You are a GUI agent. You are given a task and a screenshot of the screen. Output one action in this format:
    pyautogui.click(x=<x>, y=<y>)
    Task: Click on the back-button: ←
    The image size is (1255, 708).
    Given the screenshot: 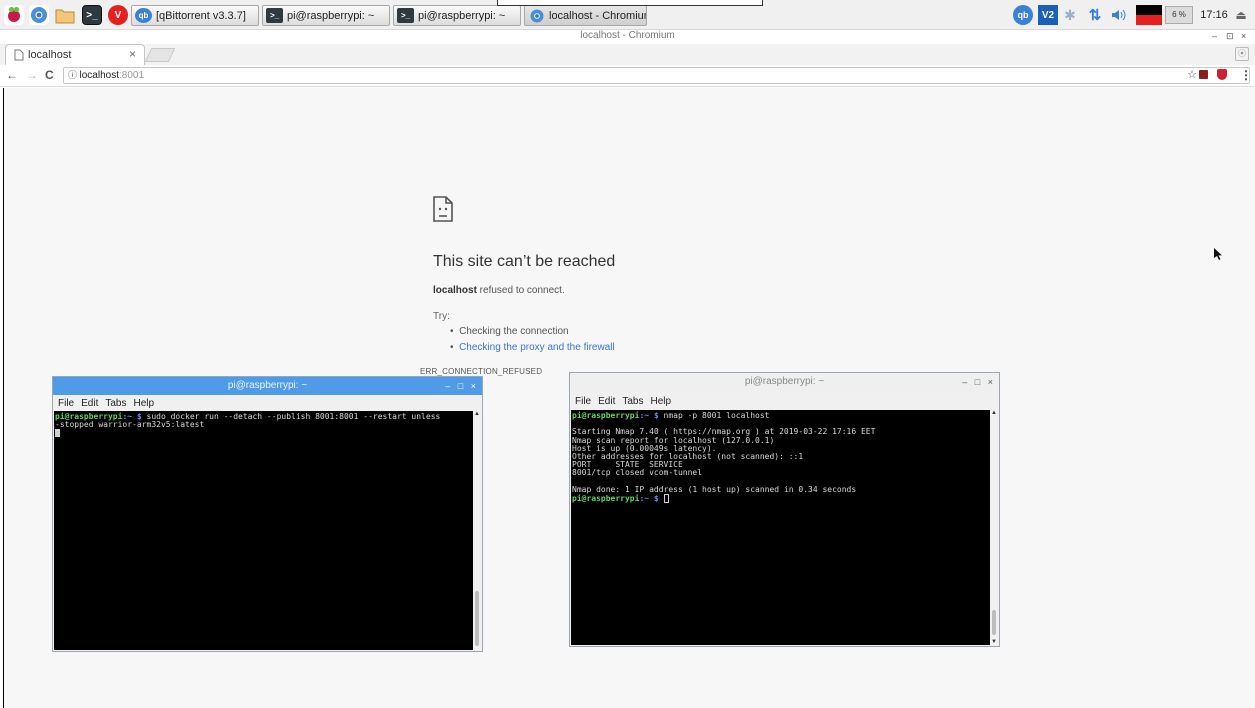 What is the action you would take?
    pyautogui.click(x=12, y=75)
    